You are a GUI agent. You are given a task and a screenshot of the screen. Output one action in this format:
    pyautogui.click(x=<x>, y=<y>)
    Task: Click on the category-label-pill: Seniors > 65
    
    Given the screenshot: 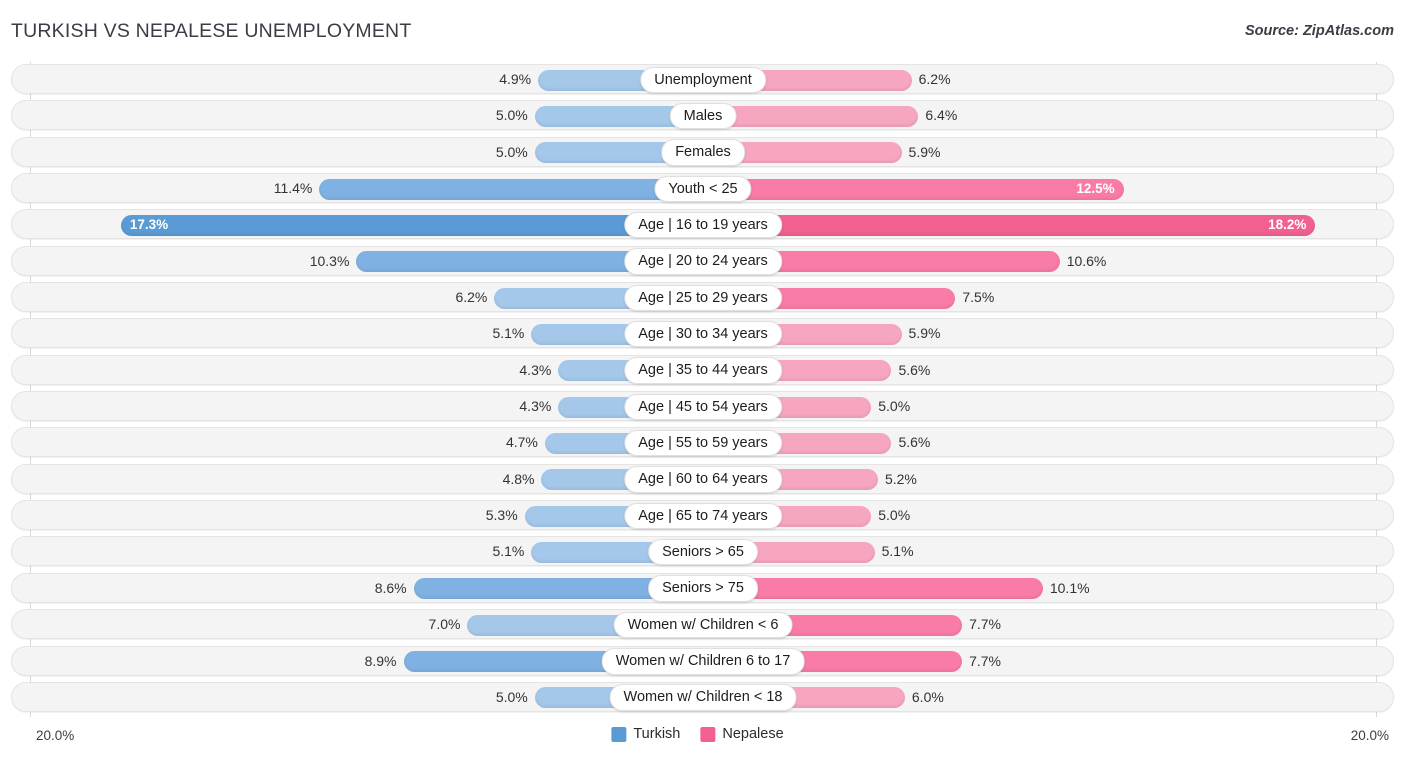 What is the action you would take?
    pyautogui.click(x=703, y=552)
    